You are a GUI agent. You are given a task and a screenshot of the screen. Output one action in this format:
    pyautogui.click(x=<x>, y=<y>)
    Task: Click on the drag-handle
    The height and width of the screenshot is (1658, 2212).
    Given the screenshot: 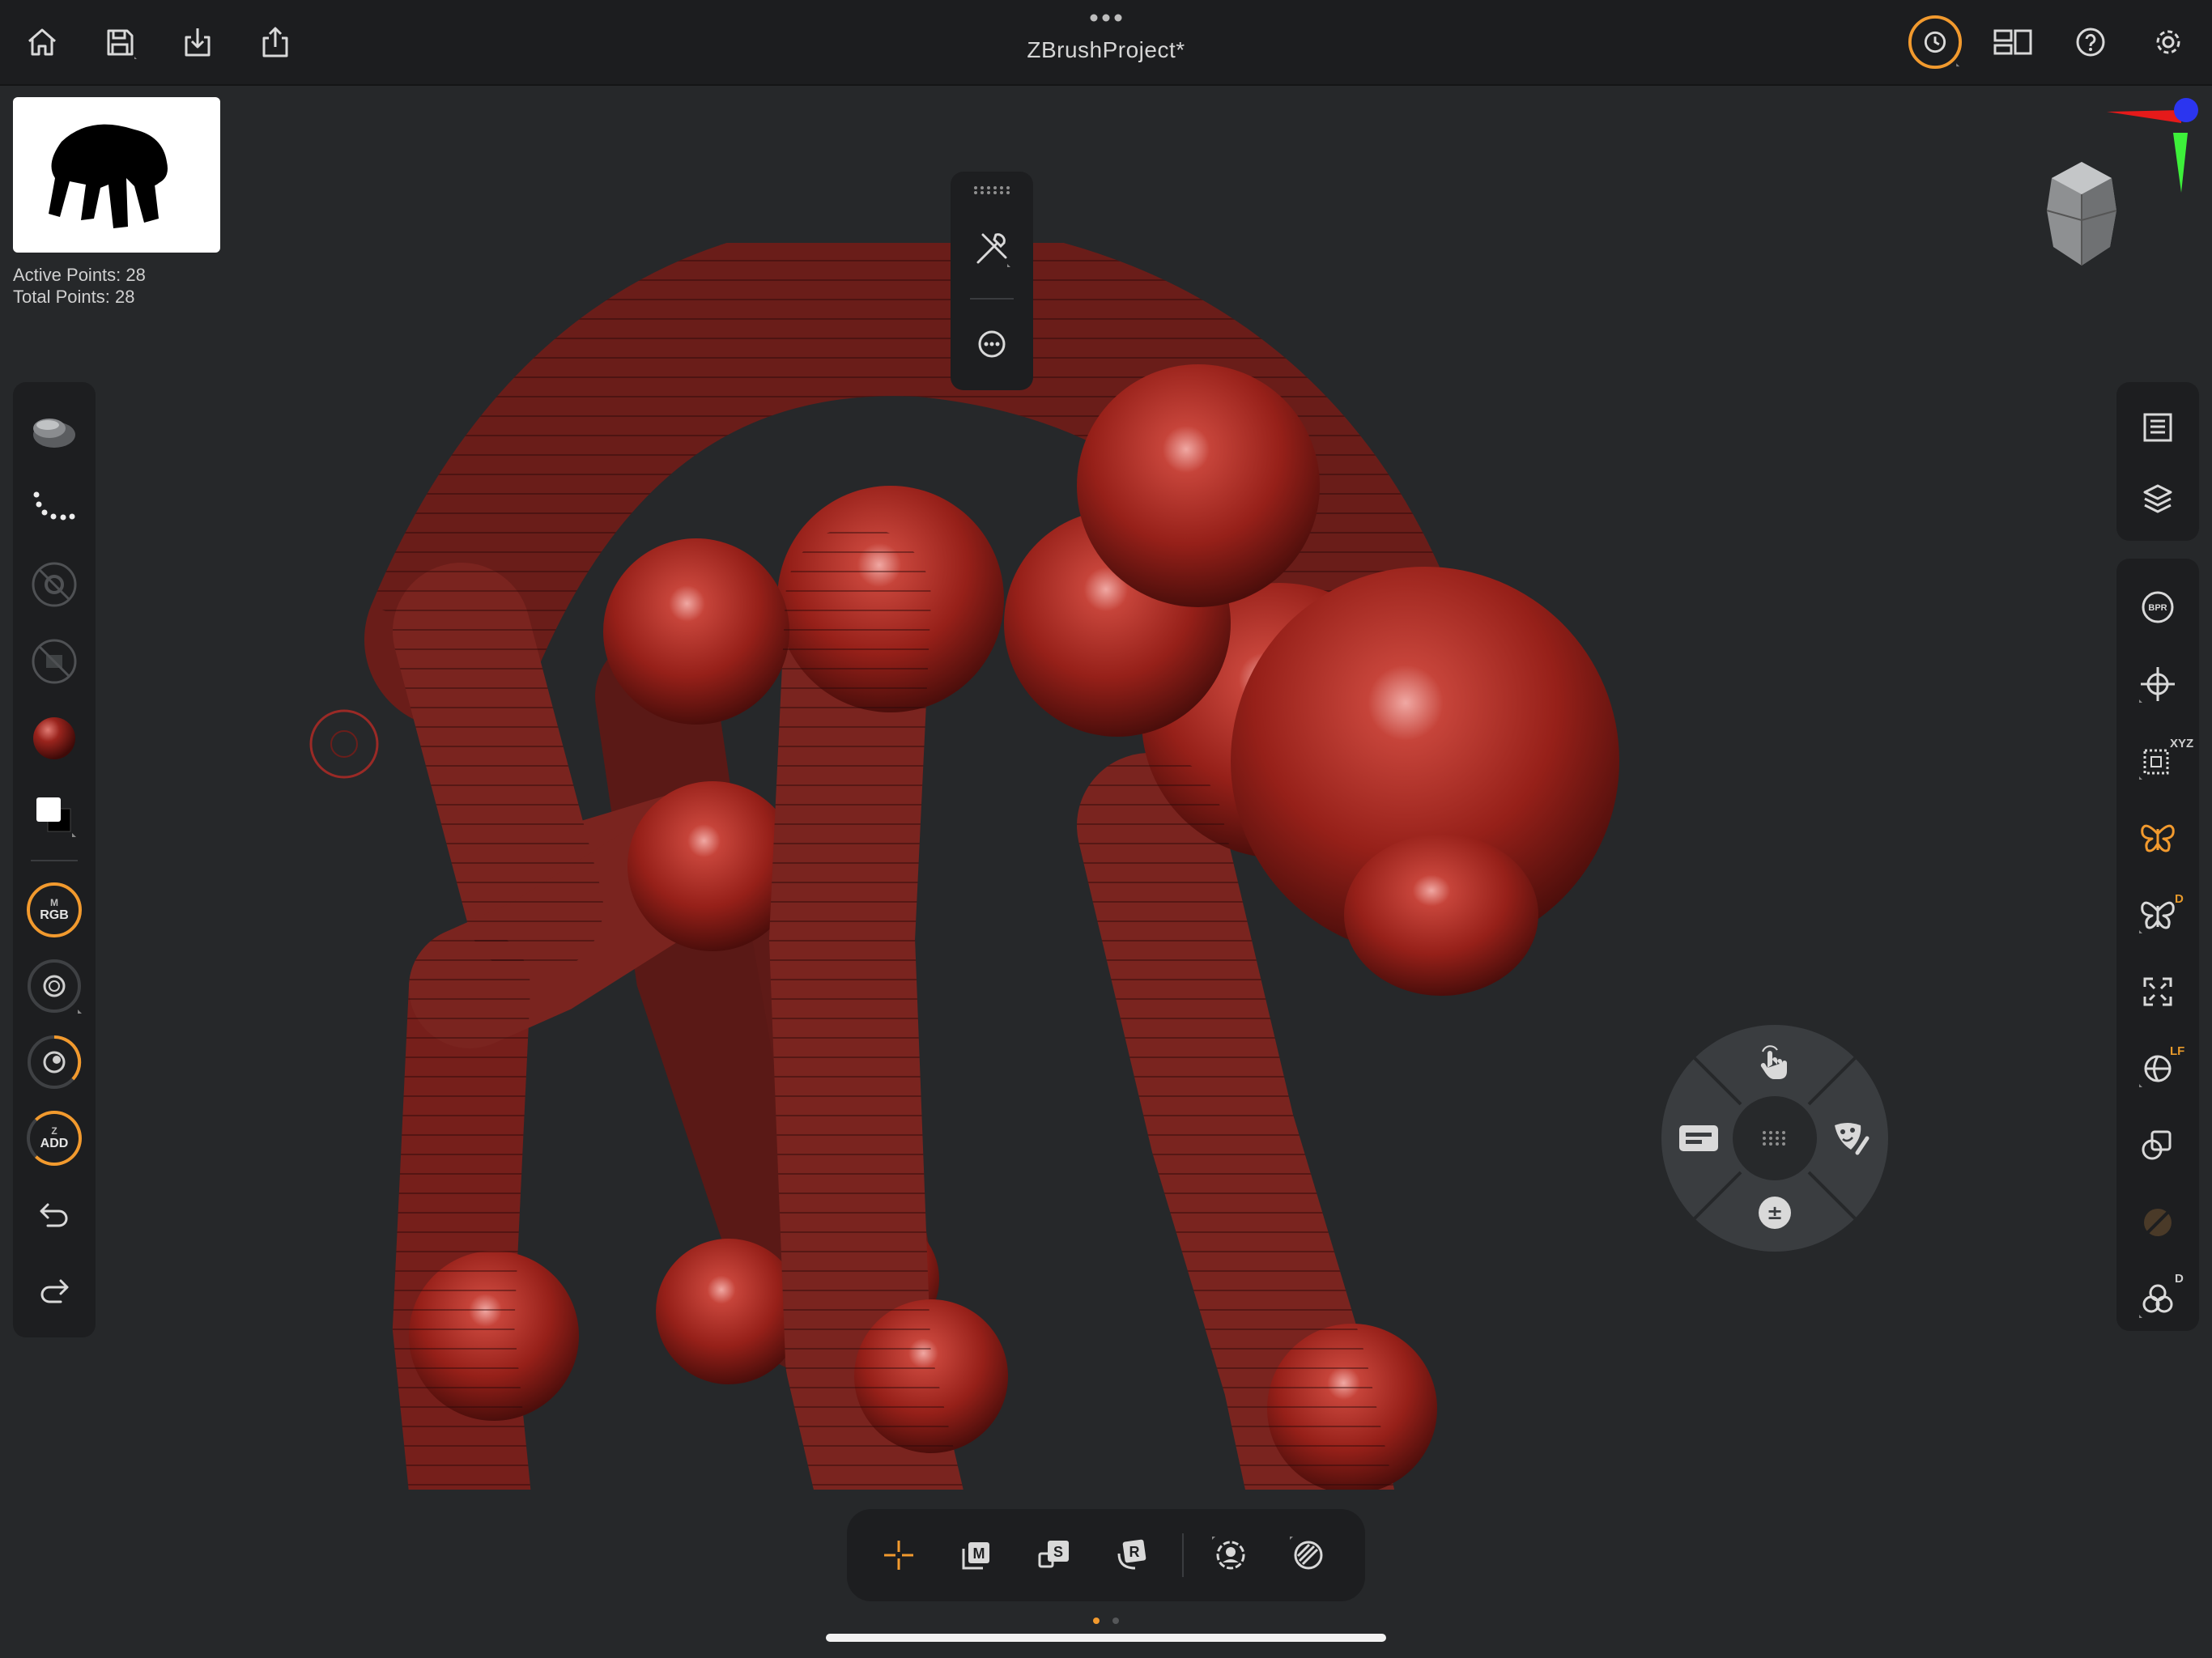 What is the action you would take?
    pyautogui.click(x=992, y=190)
    